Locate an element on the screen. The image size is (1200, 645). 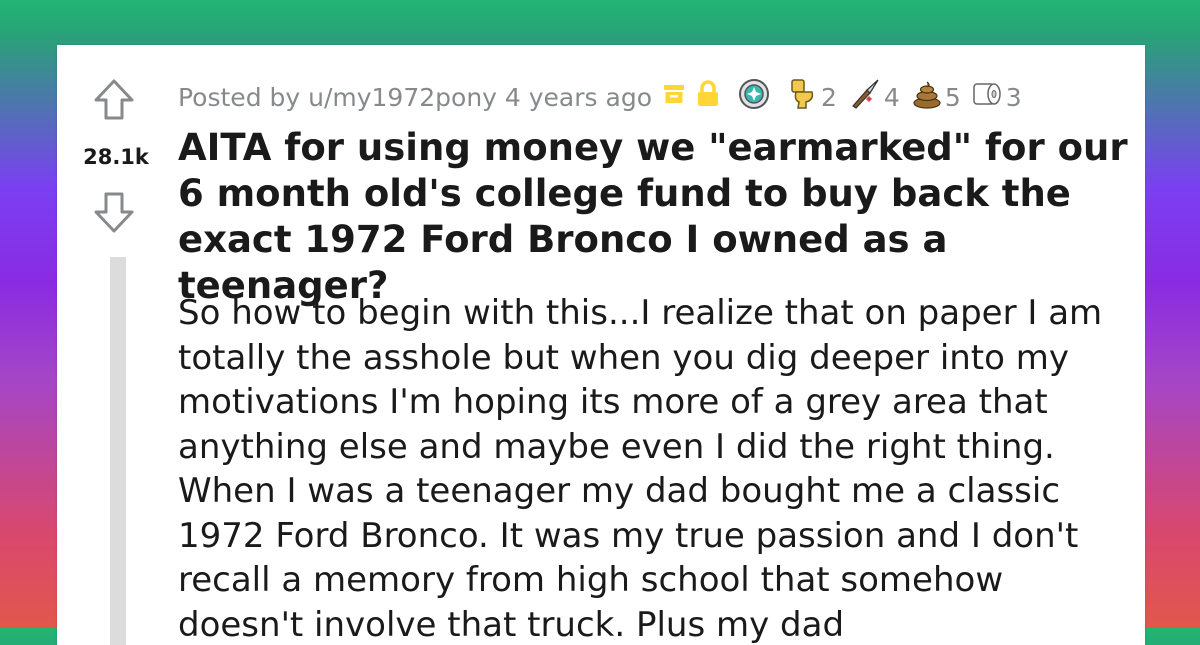
vote-score: 28.1k is located at coordinates (116, 157).